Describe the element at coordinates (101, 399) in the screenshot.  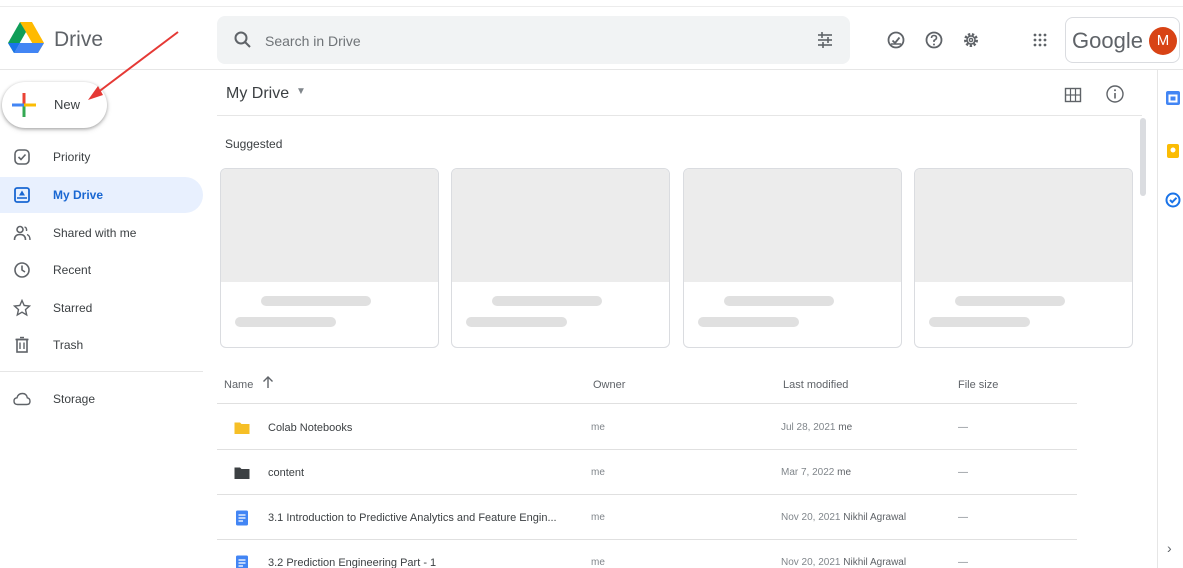
I see `sidebar-item-storage: Storage` at that location.